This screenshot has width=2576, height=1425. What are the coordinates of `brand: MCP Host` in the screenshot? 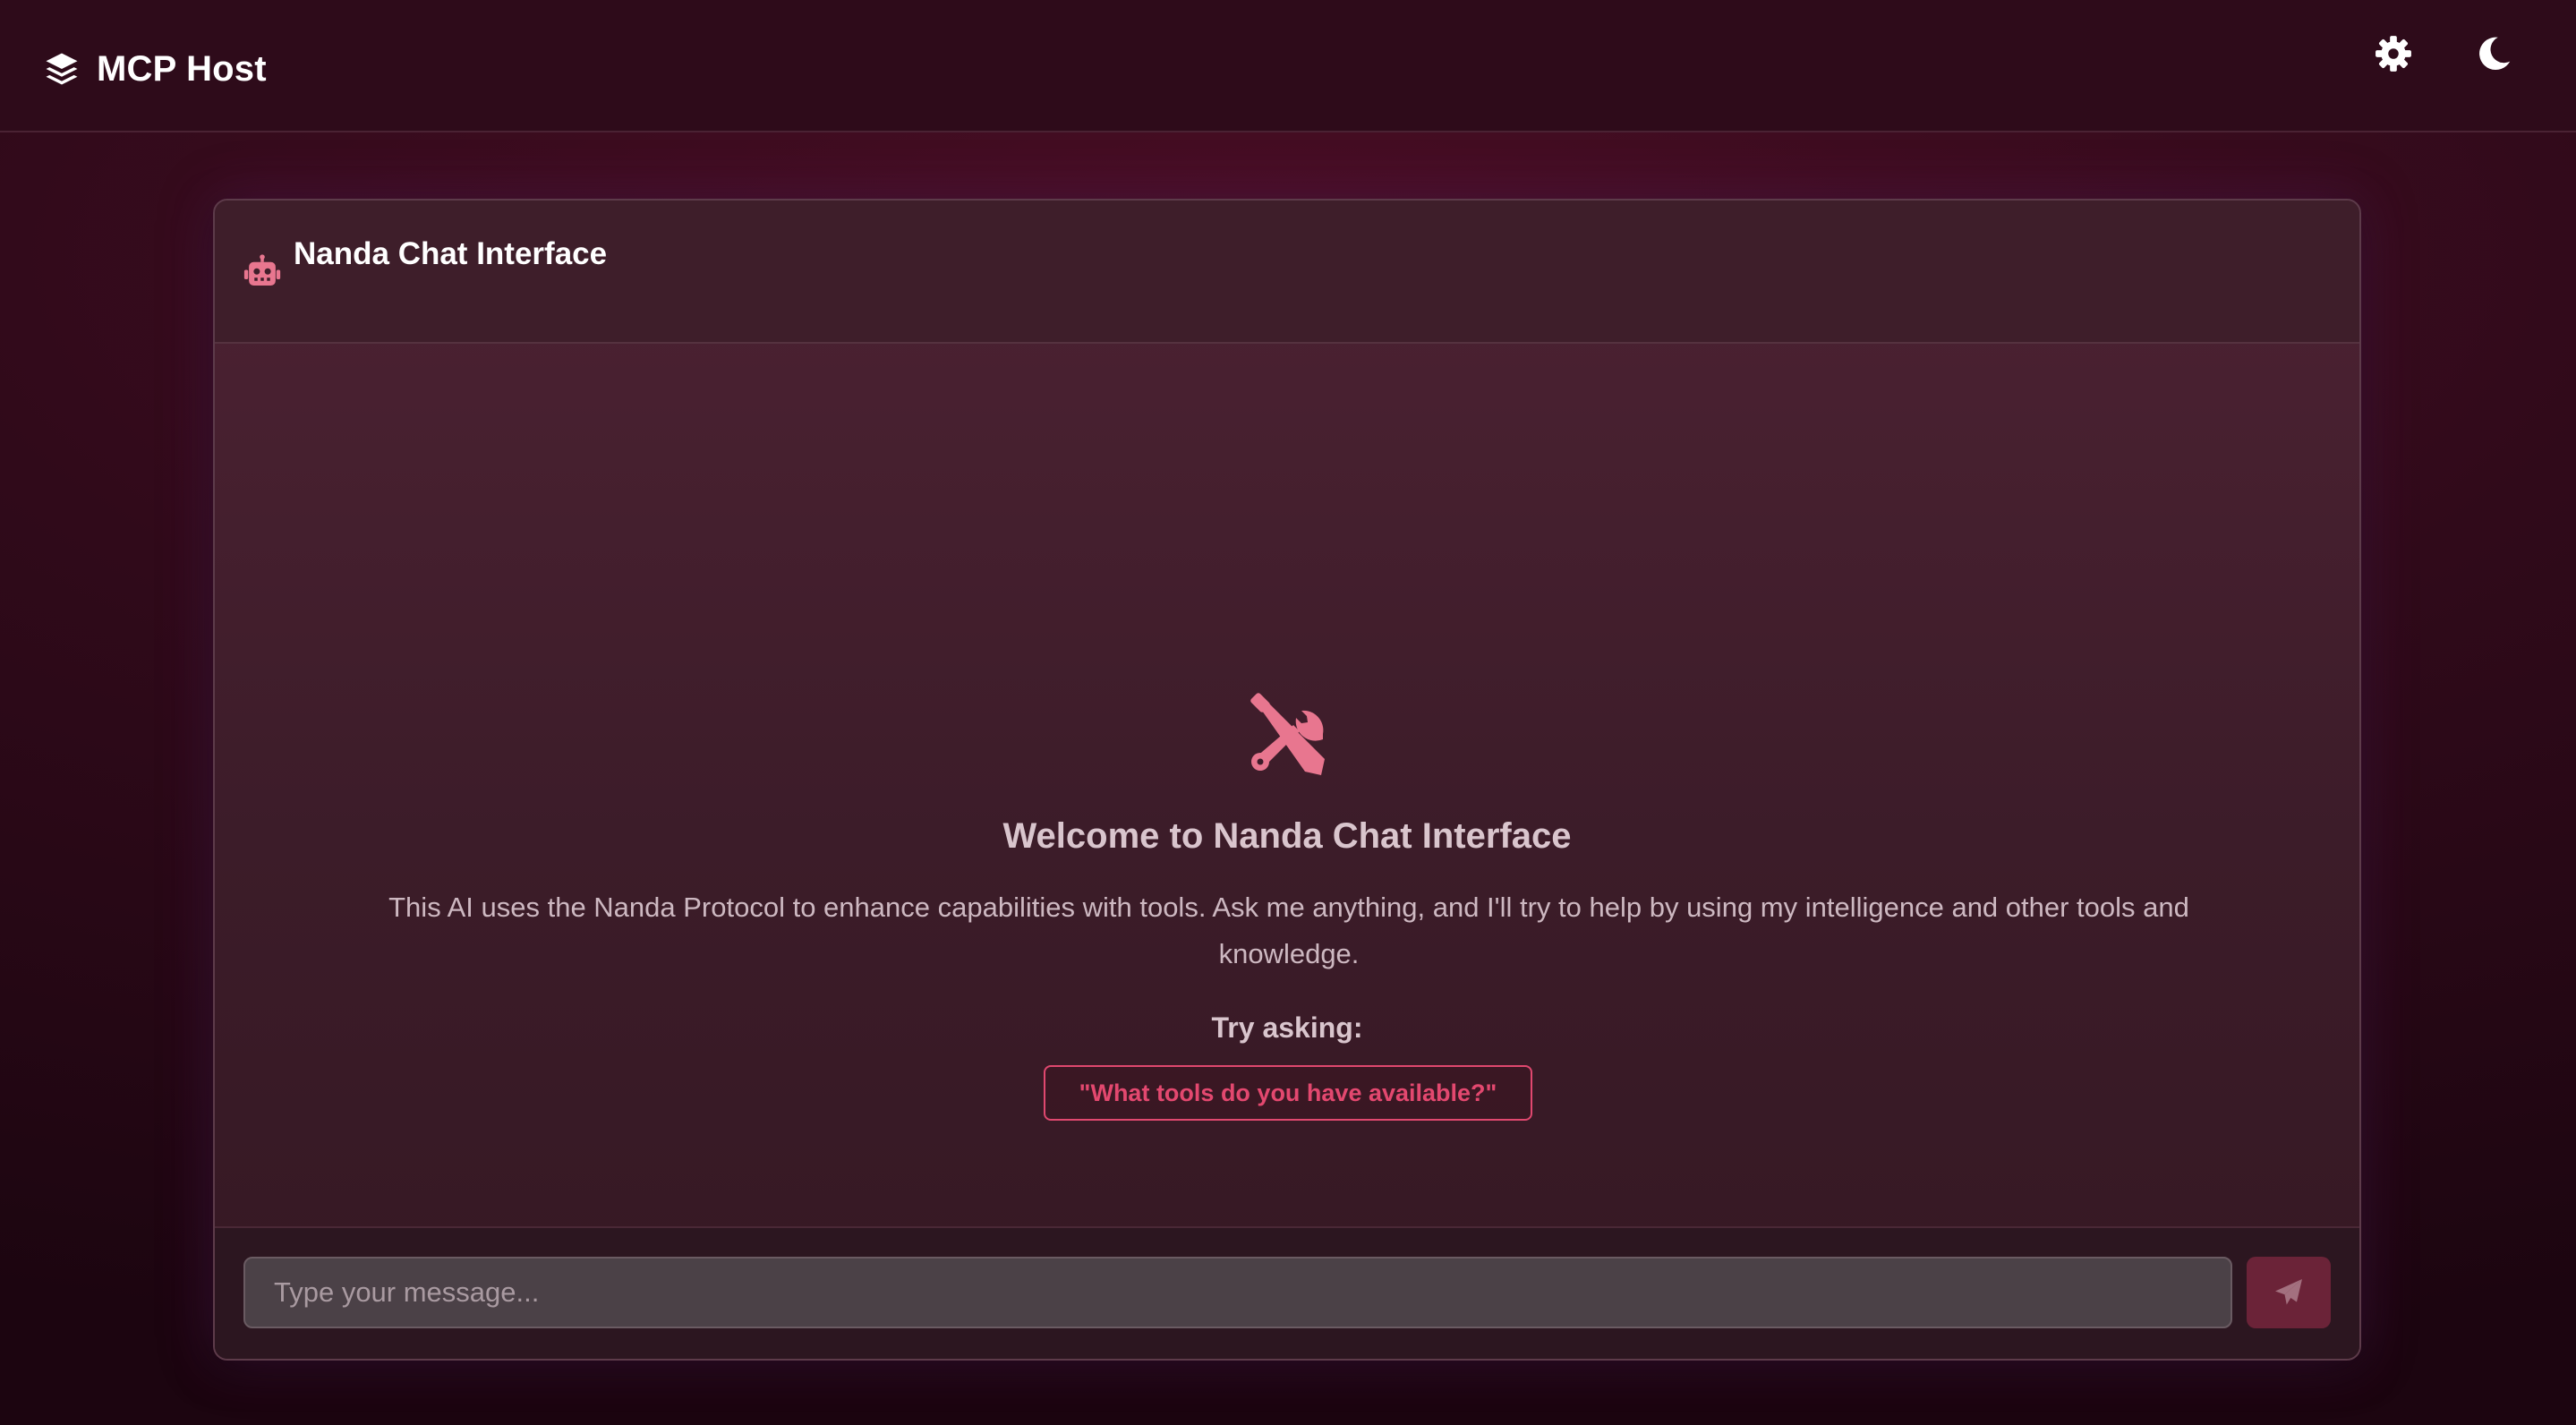 It's located at (155, 69).